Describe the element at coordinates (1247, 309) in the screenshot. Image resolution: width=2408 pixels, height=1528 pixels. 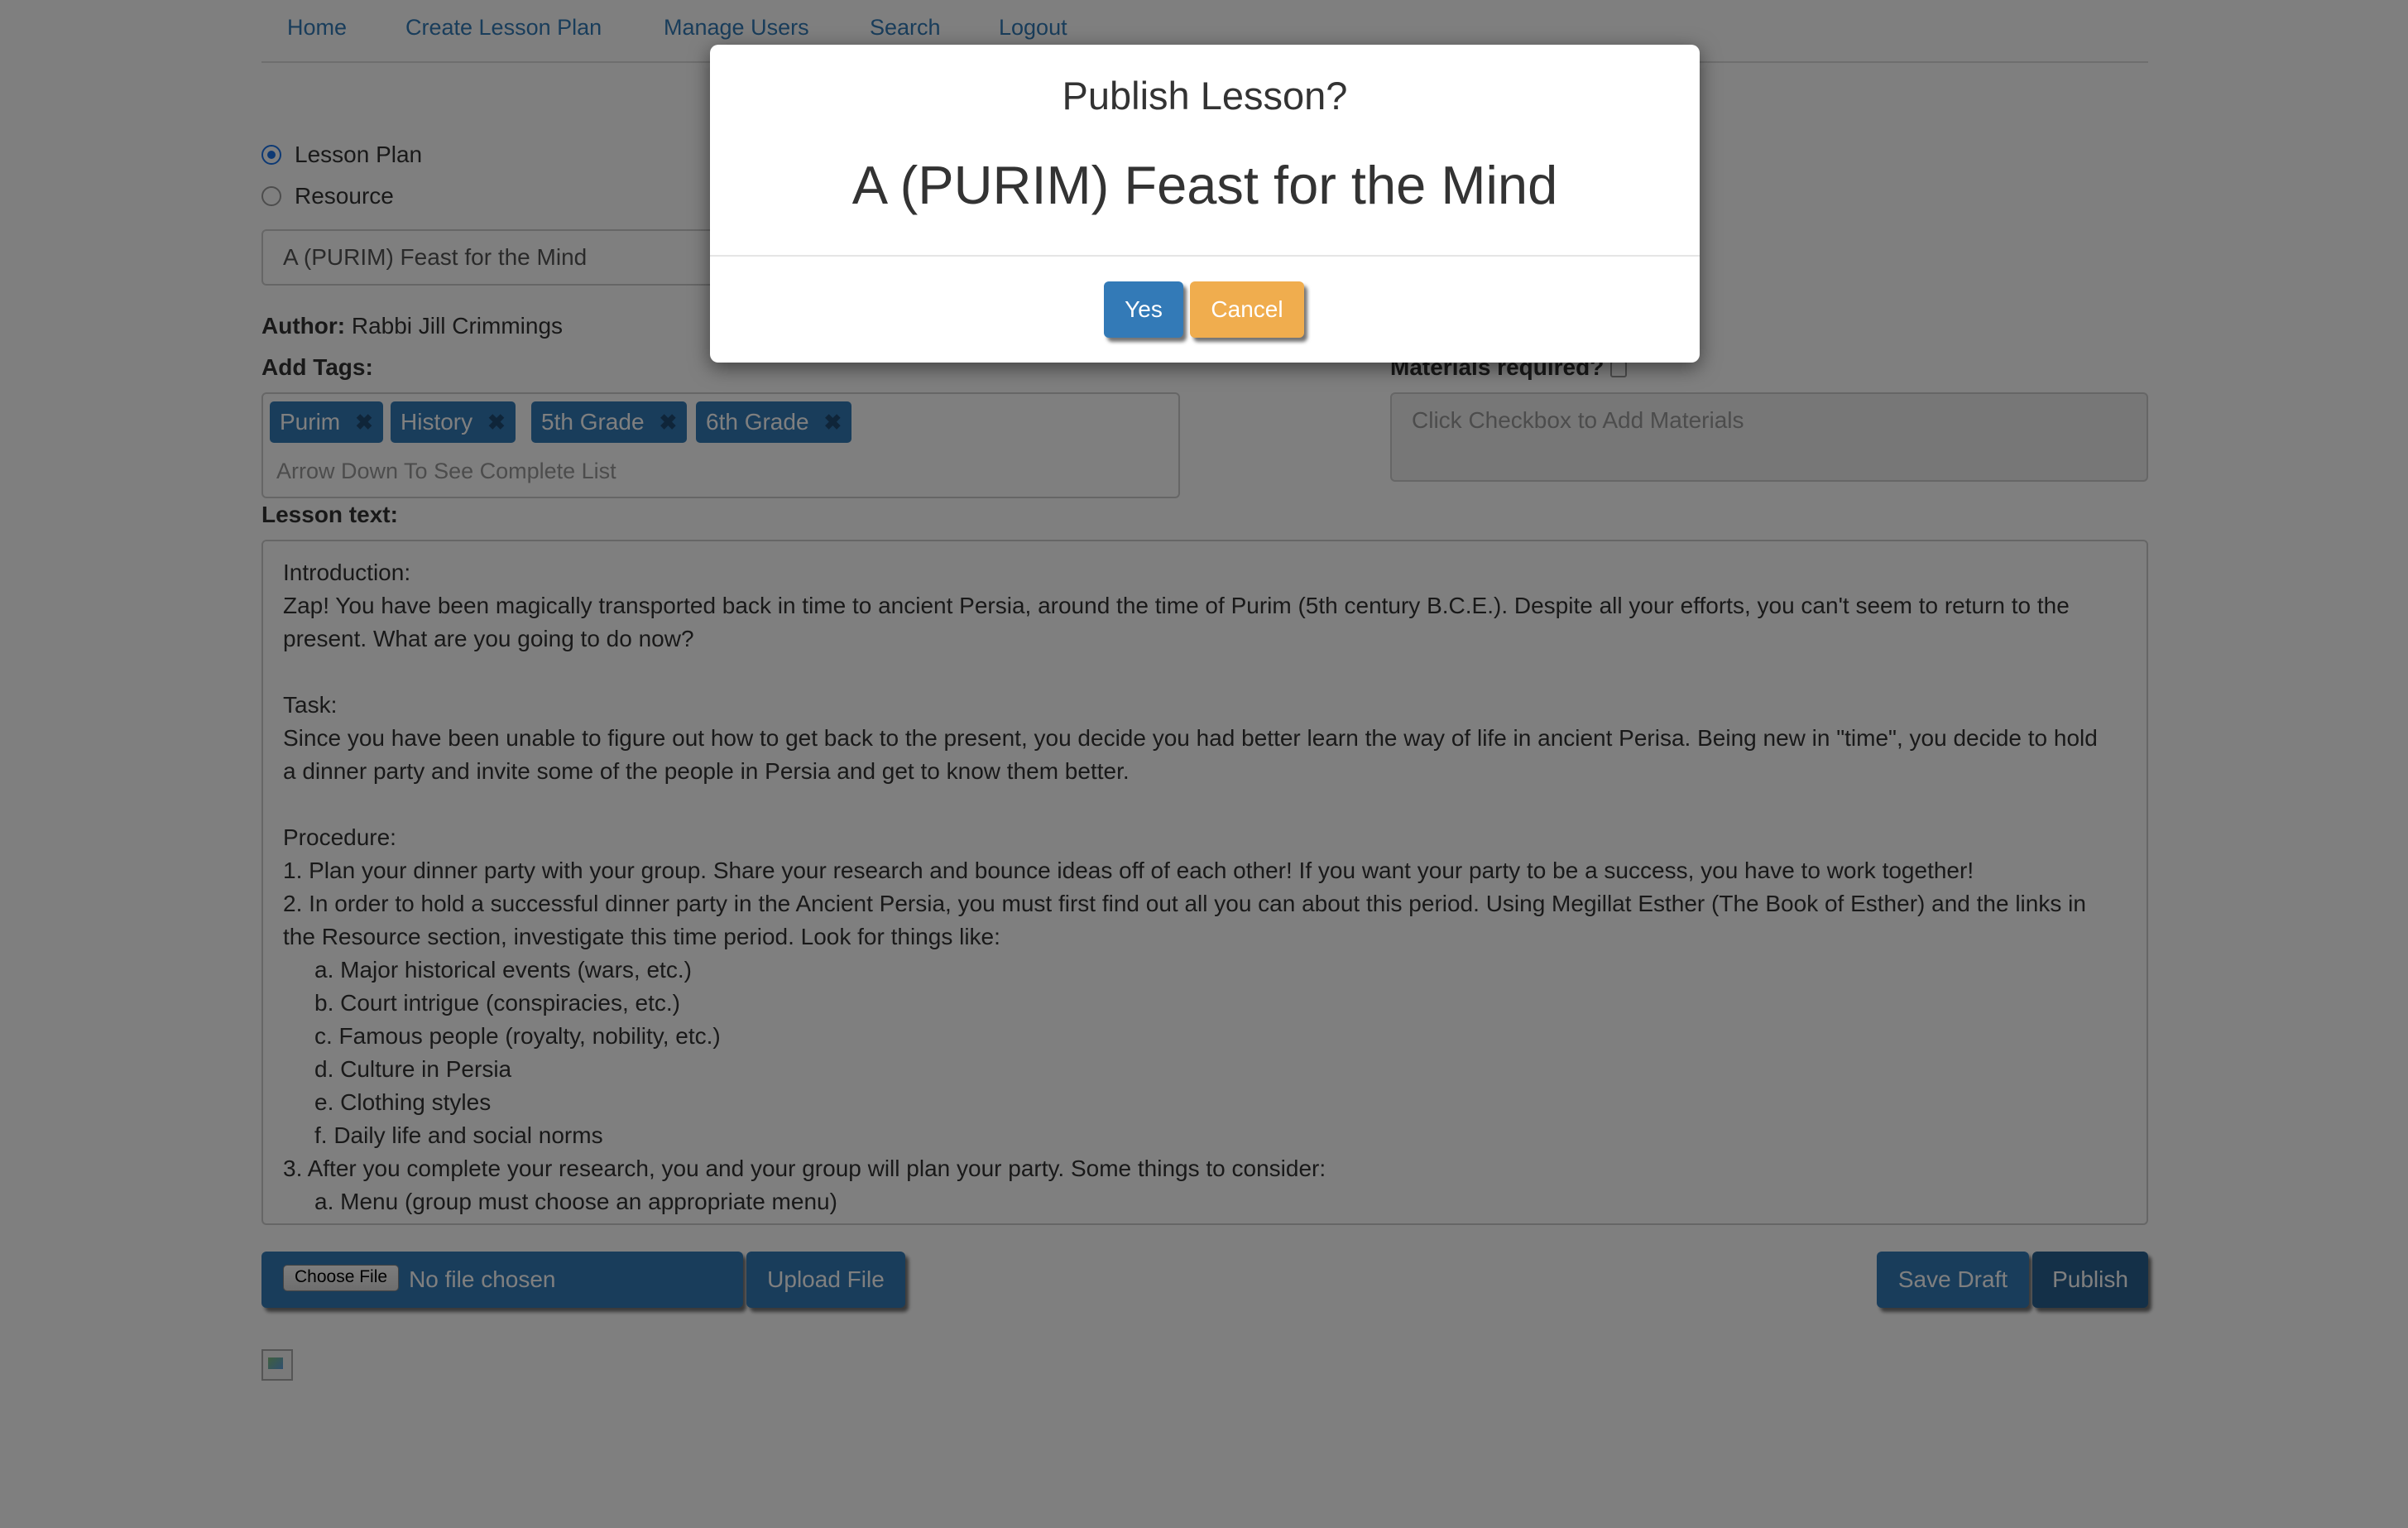
I see `cancel-button: Cancel` at that location.